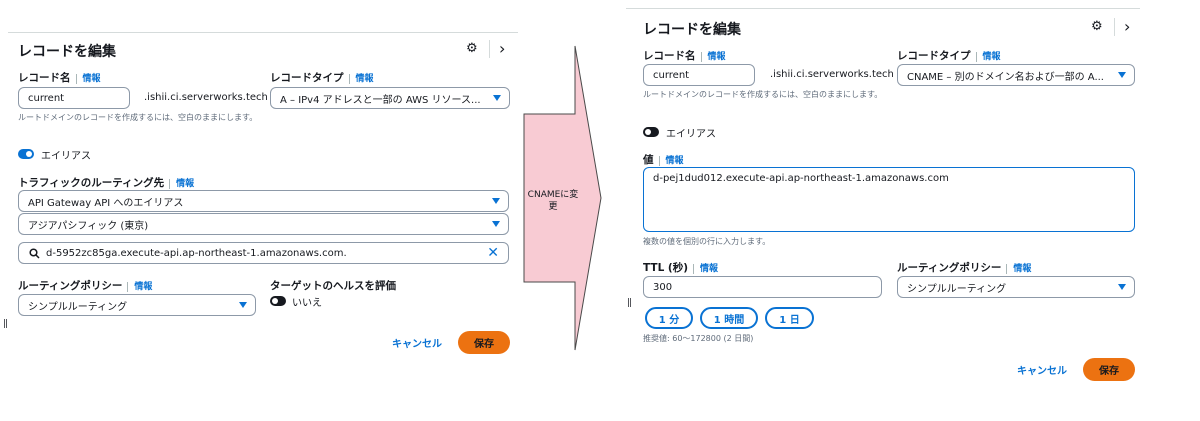 Image resolution: width=1200 pixels, height=421 pixels. What do you see at coordinates (762, 287) in the screenshot?
I see `ttl-input: 300` at bounding box center [762, 287].